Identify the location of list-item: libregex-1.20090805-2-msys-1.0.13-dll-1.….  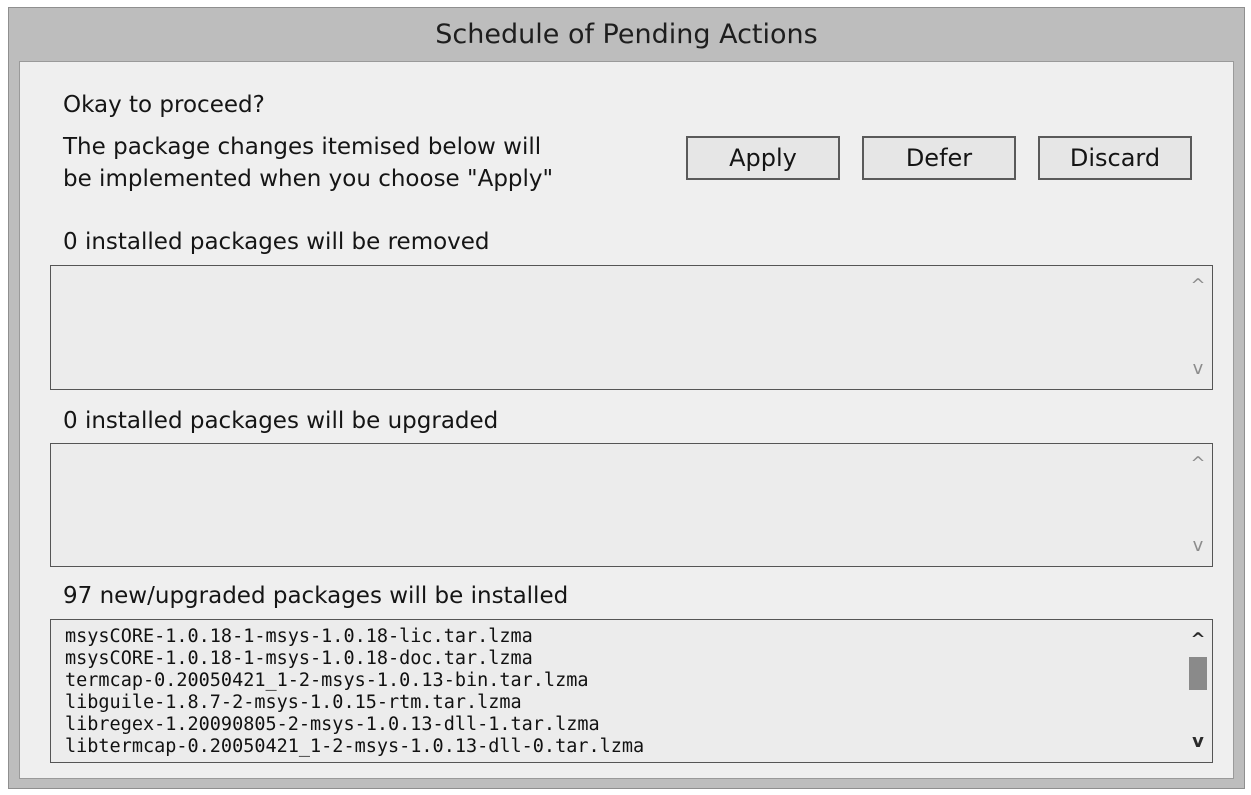
(354, 725).